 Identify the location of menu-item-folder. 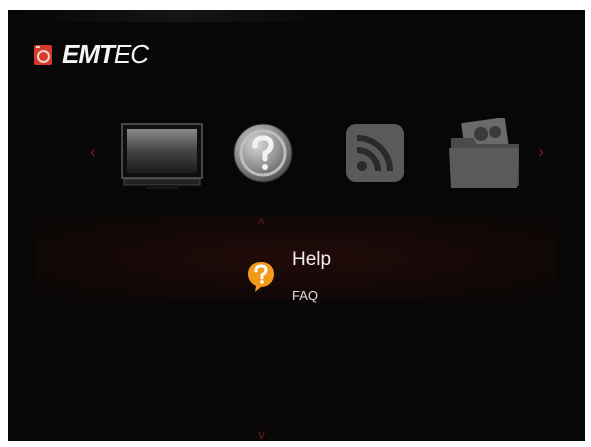
(484, 153).